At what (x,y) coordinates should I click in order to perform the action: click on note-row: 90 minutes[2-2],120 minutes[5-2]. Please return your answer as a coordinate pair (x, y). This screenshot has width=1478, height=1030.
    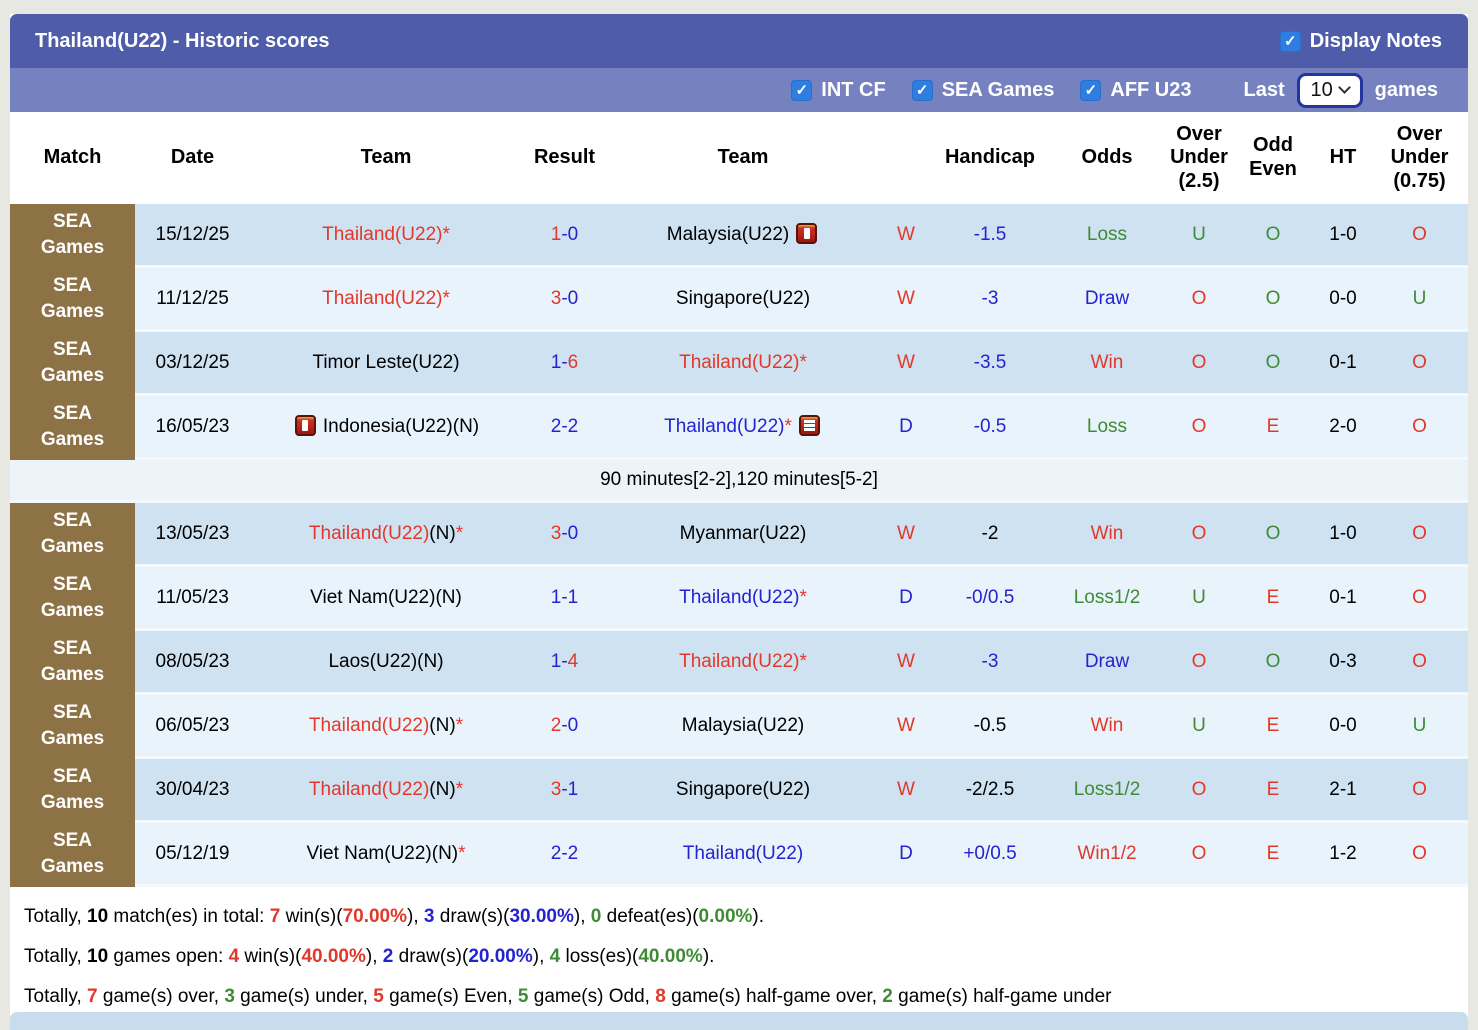
    Looking at the image, I should click on (739, 481).